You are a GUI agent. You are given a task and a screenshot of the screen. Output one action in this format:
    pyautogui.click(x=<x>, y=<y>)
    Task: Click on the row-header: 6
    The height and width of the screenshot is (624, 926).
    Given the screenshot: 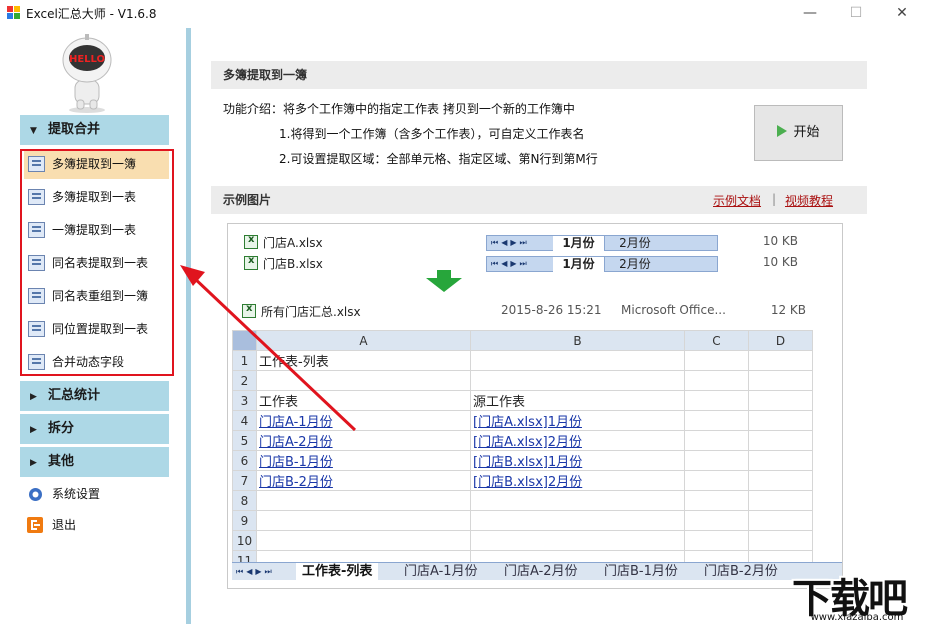 What is the action you would take?
    pyautogui.click(x=244, y=460)
    